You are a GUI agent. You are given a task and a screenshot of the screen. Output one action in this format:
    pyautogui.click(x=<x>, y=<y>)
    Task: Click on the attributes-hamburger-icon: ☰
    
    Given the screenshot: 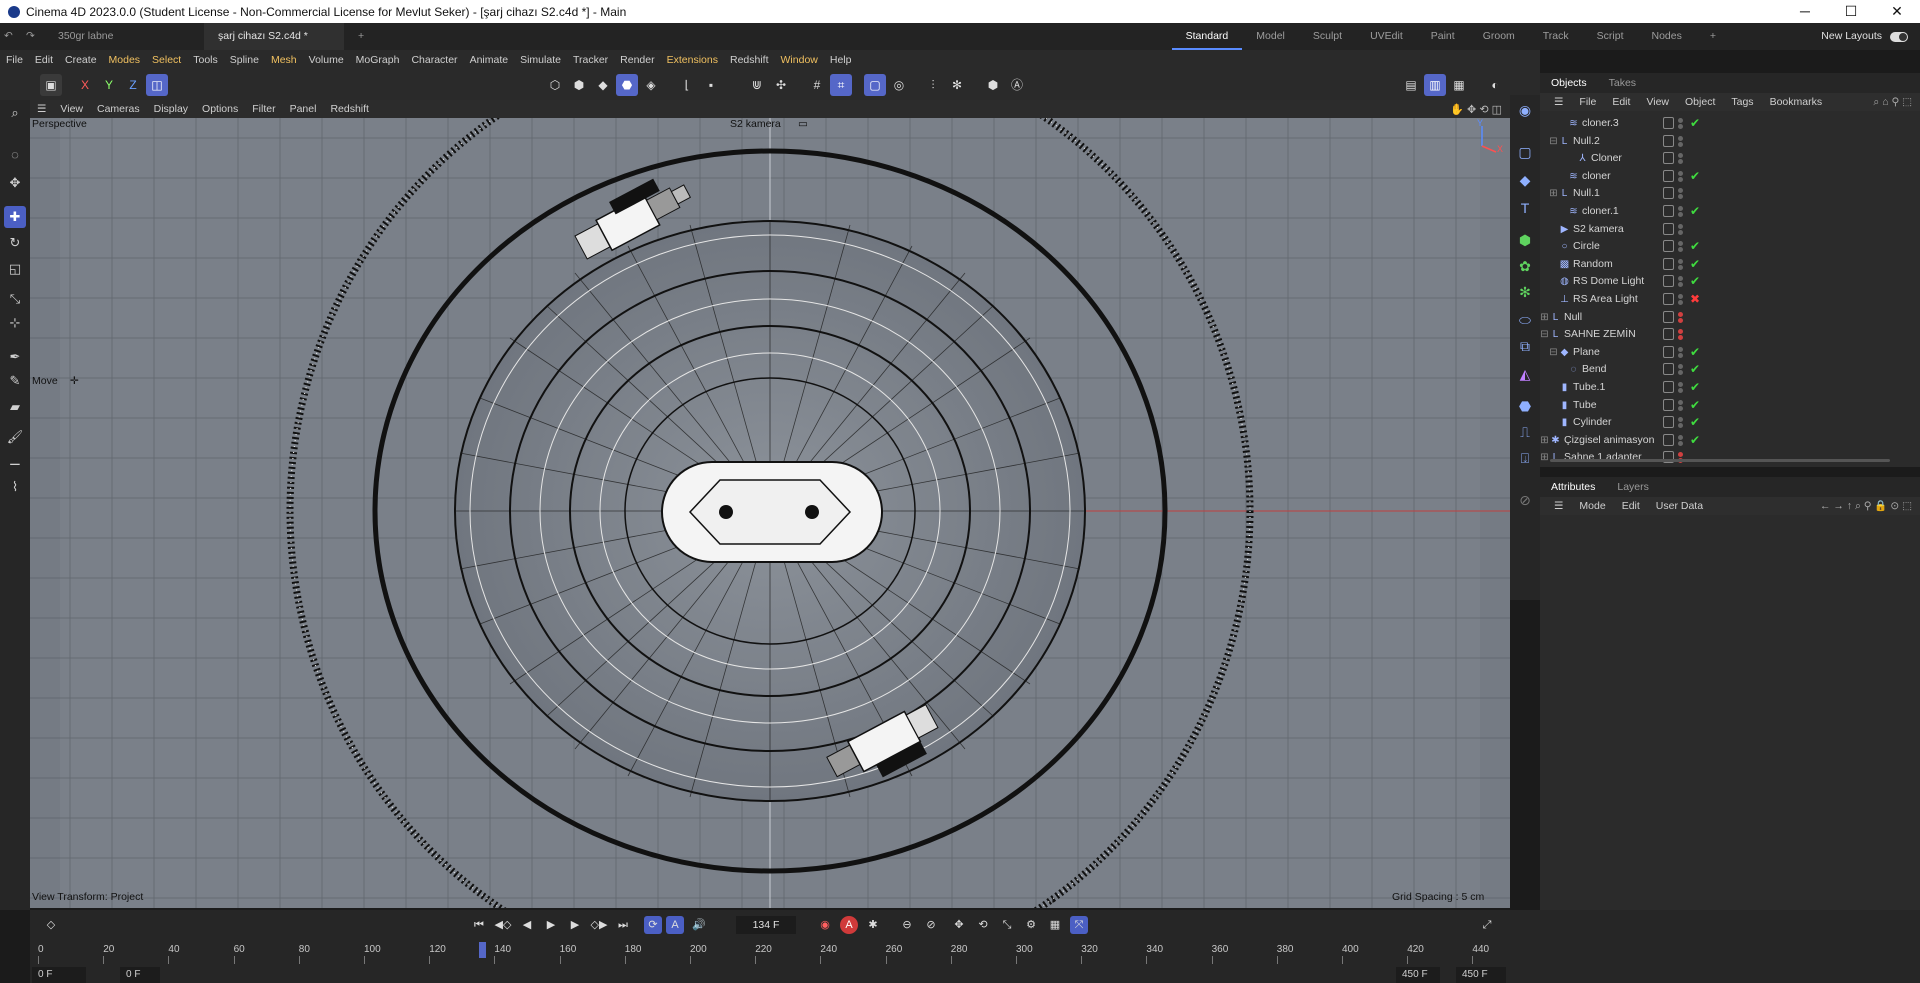 What is the action you would take?
    pyautogui.click(x=1558, y=506)
    